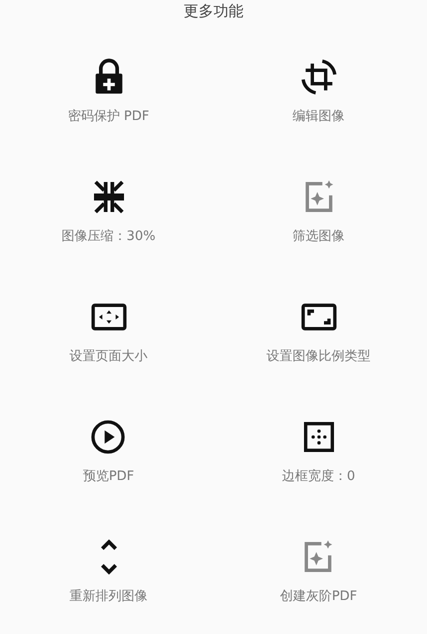  What do you see at coordinates (318, 221) in the screenshot?
I see `feature-button: 筛选图像` at bounding box center [318, 221].